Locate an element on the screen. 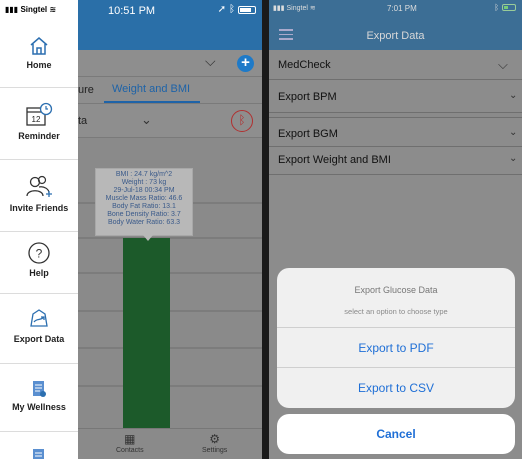  app-header: ▮▮▮ Singtel ≋ 7:01 PM ᛒ Export Data is located at coordinates (395, 25).